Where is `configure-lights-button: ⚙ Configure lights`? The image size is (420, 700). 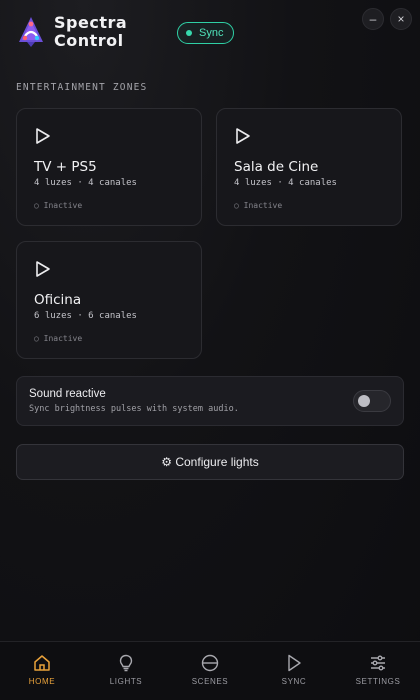 configure-lights-button: ⚙ Configure lights is located at coordinates (210, 462).